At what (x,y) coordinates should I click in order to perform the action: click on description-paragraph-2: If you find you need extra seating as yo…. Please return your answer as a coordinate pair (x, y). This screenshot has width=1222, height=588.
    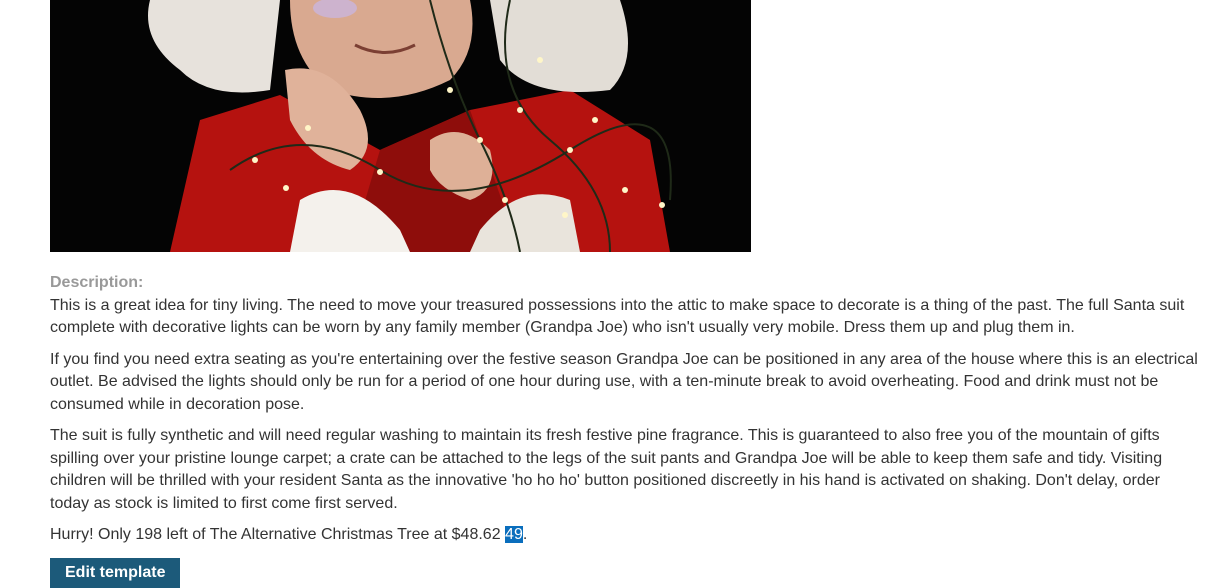
    Looking at the image, I should click on (624, 381).